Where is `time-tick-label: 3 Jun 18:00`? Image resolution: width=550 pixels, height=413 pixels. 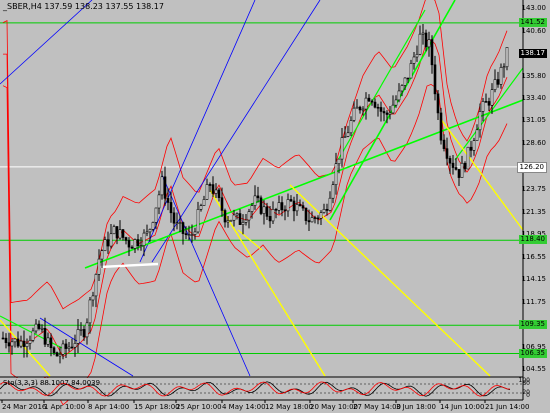 time-tick-label: 3 Jun 18:00 is located at coordinates (416, 407).